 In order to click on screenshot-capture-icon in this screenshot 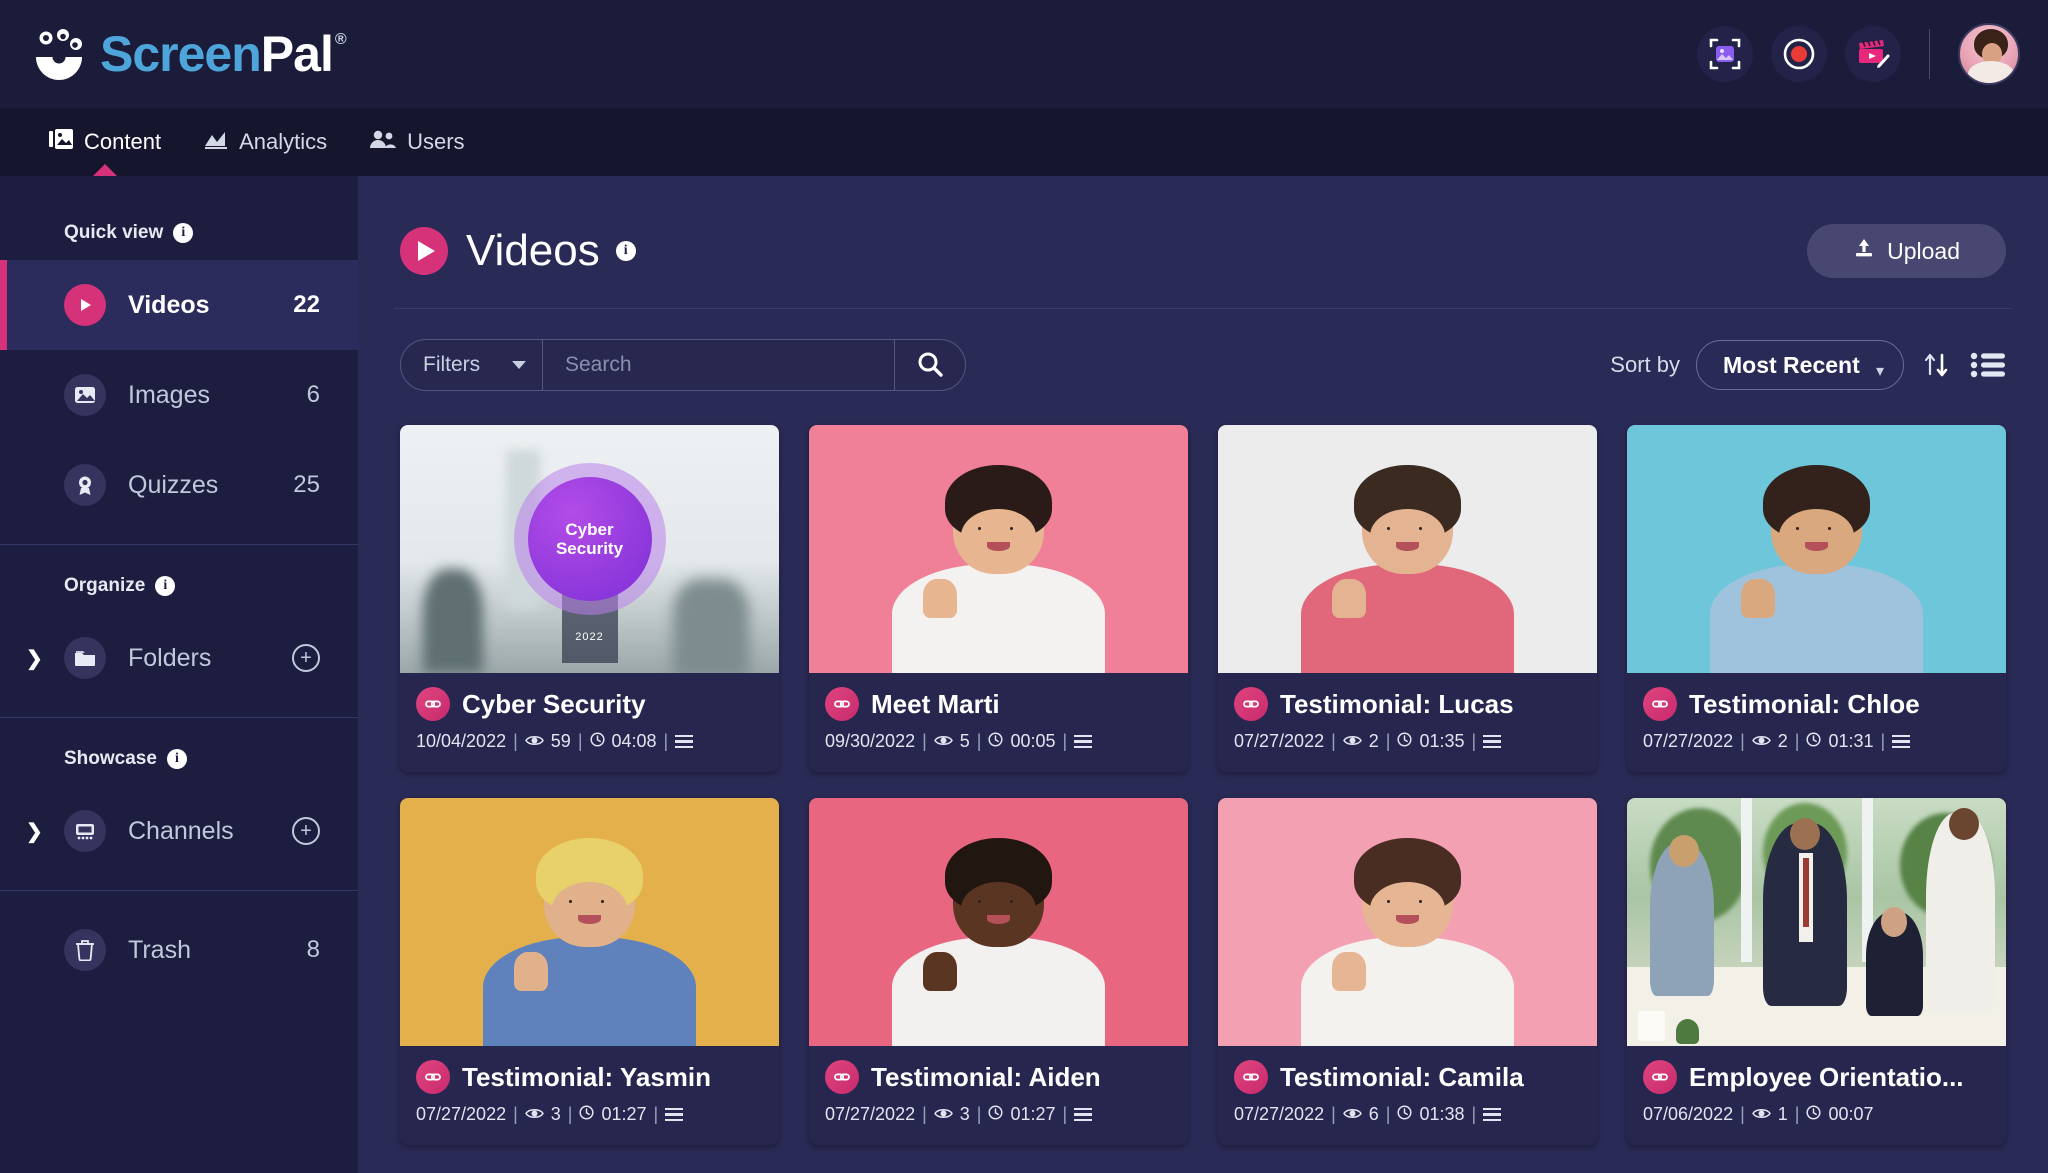, I will do `click(1725, 54)`.